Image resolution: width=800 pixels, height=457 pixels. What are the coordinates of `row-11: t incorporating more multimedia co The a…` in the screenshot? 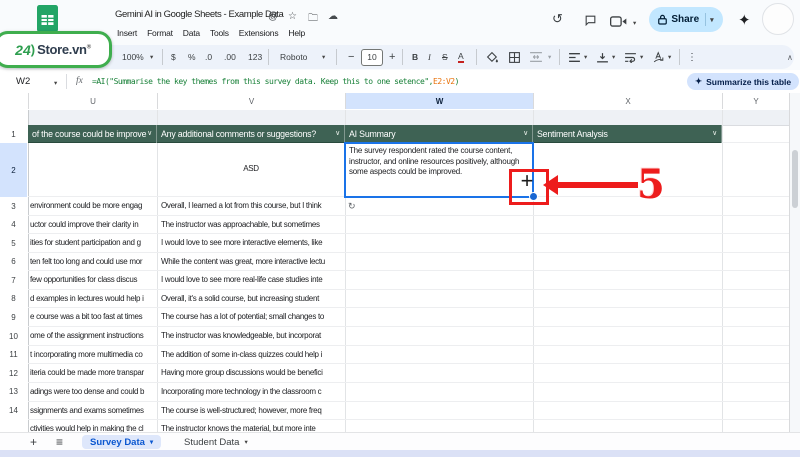 It's located at (408, 355).